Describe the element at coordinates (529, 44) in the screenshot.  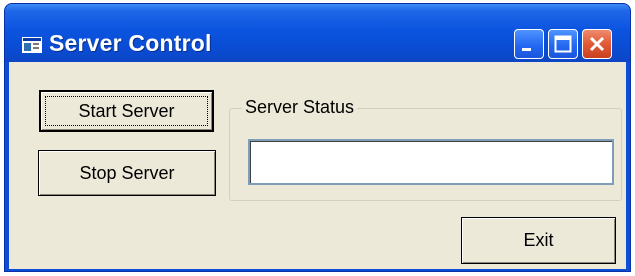
I see `minimize-button` at that location.